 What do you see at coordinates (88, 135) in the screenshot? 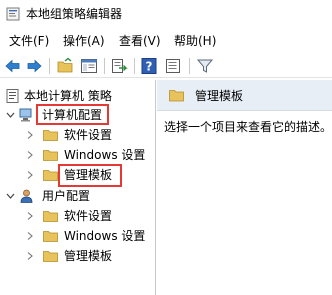
I see `tree-label-cc-software: 软件设置` at bounding box center [88, 135].